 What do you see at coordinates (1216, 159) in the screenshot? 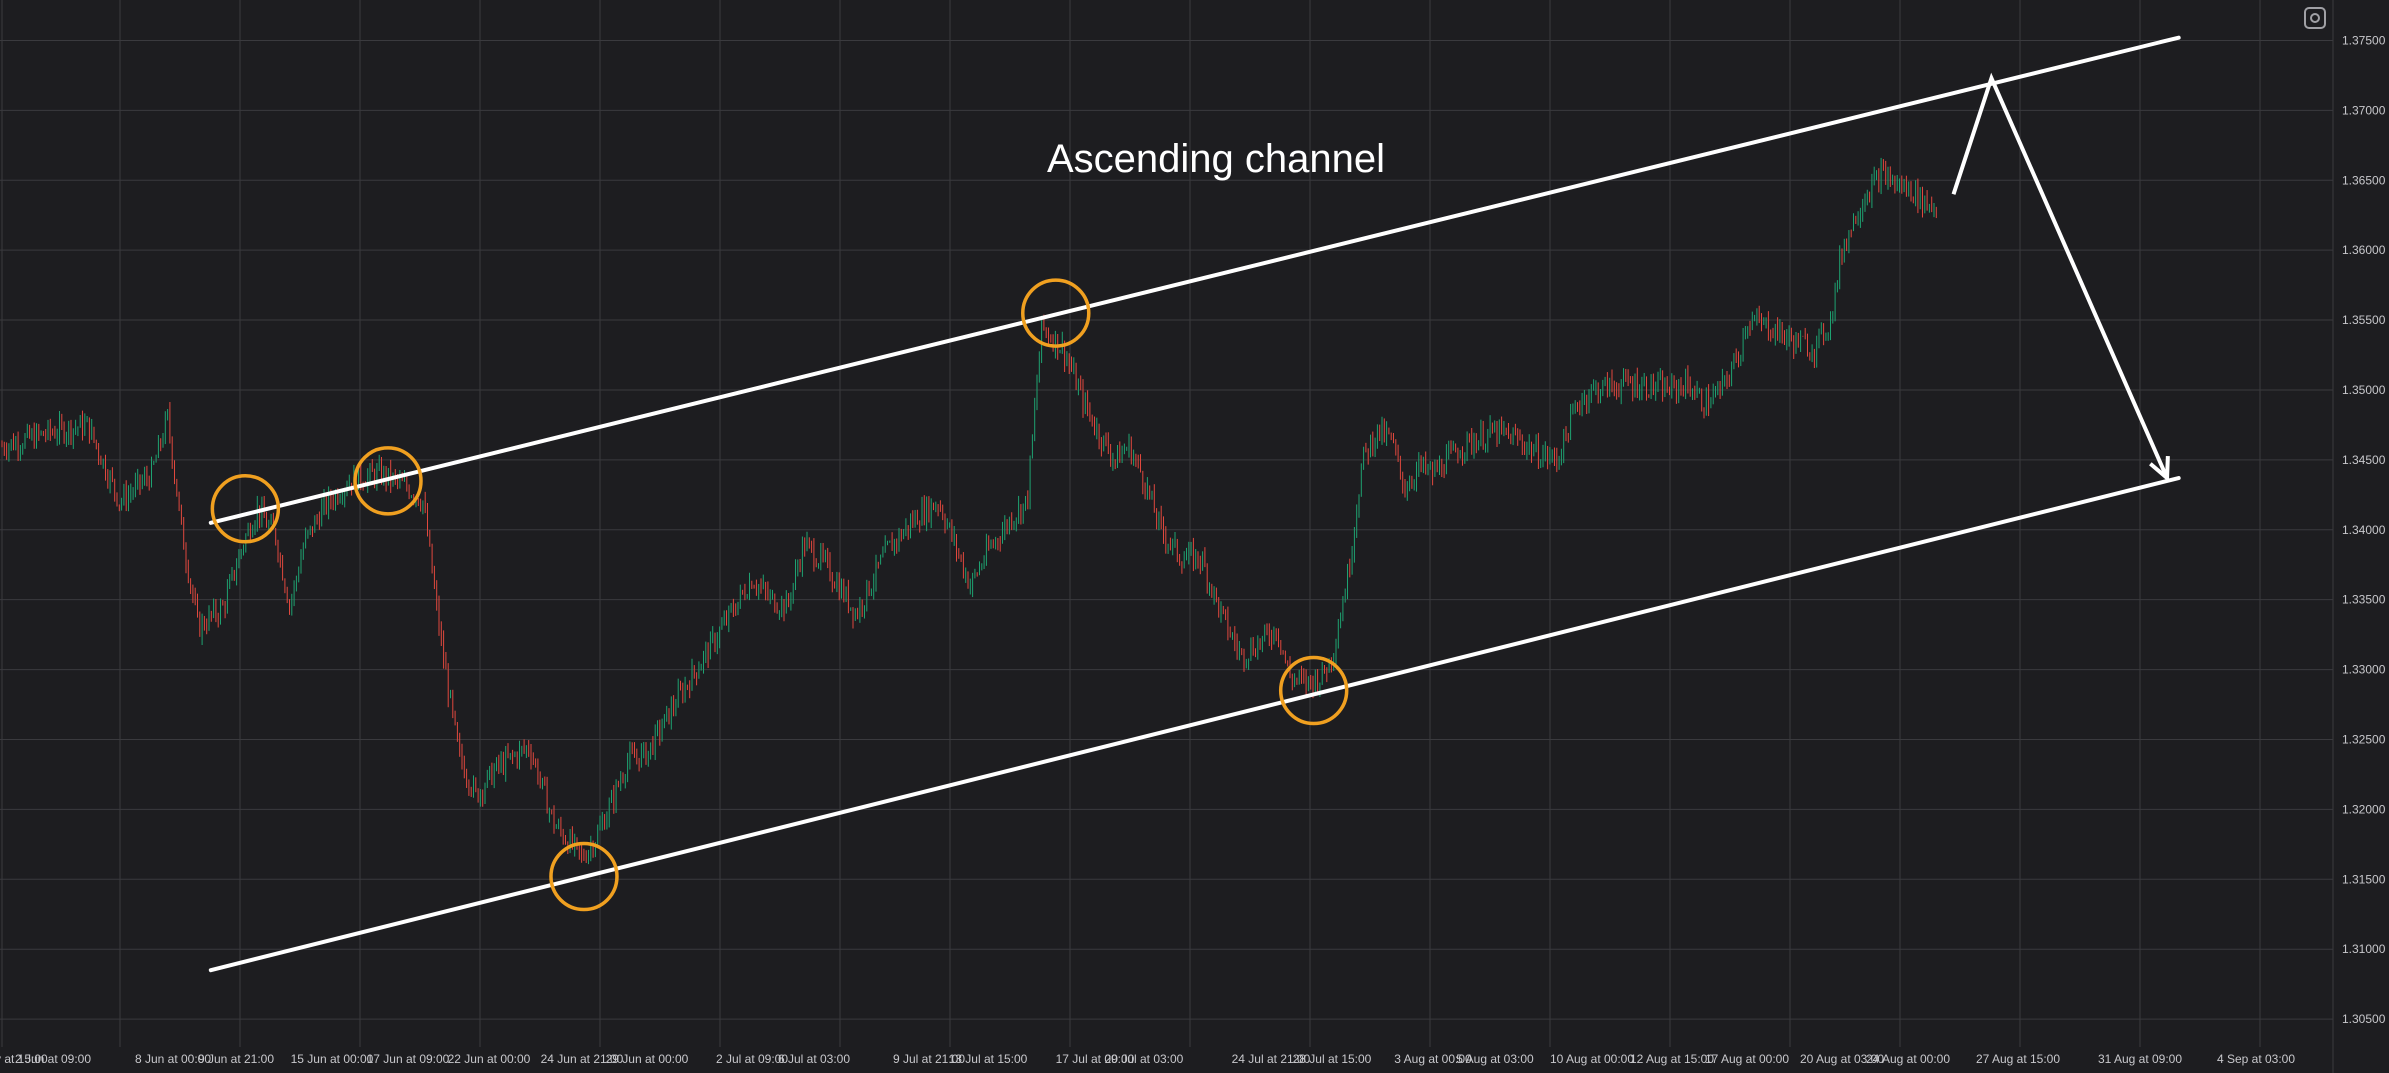
I see `chart-title: Ascending channel` at bounding box center [1216, 159].